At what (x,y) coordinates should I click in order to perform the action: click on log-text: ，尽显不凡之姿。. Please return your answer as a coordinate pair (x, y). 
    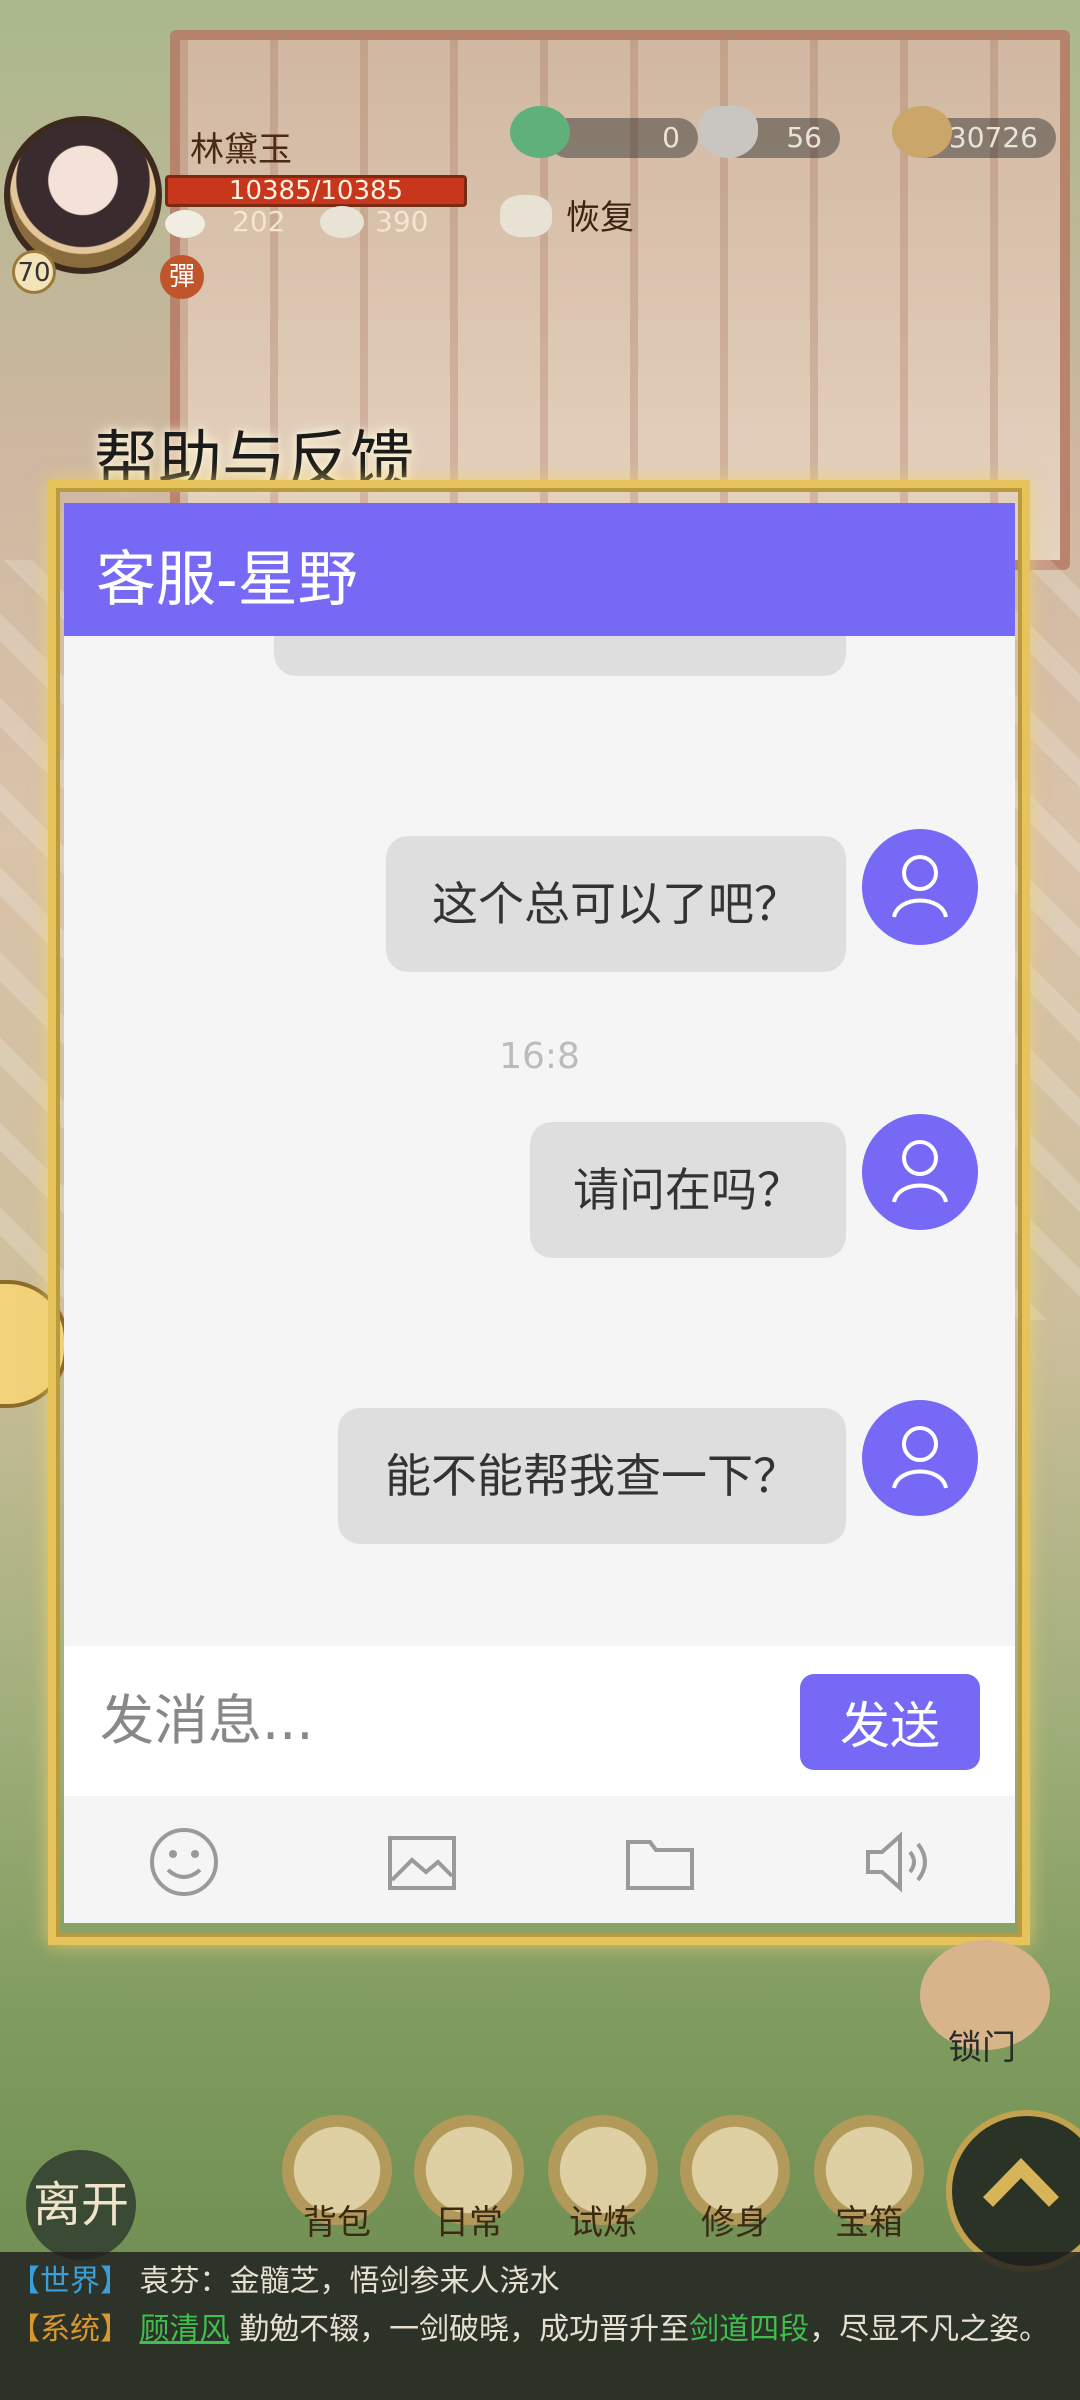
    Looking at the image, I should click on (929, 2329).